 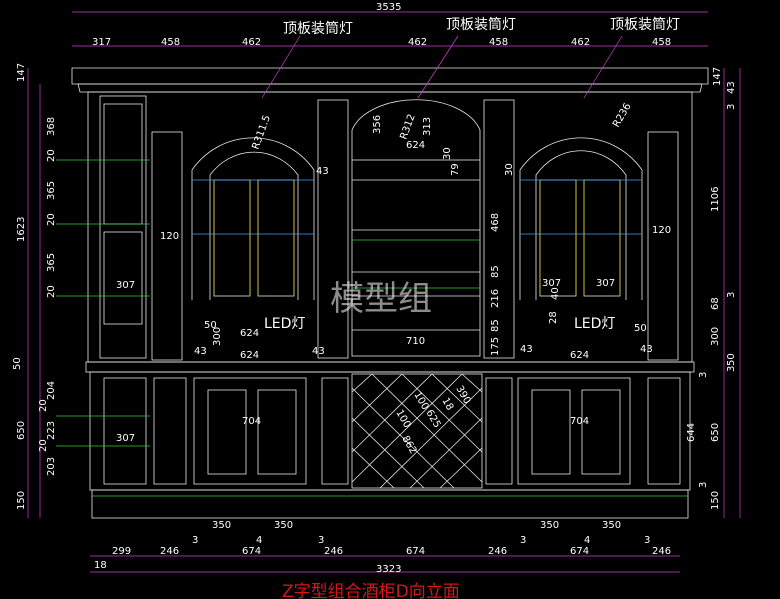 What do you see at coordinates (421, 533) in the screenshot?
I see `door-dimension-row: 350 350 350 350 3 4 3 3 4 3` at bounding box center [421, 533].